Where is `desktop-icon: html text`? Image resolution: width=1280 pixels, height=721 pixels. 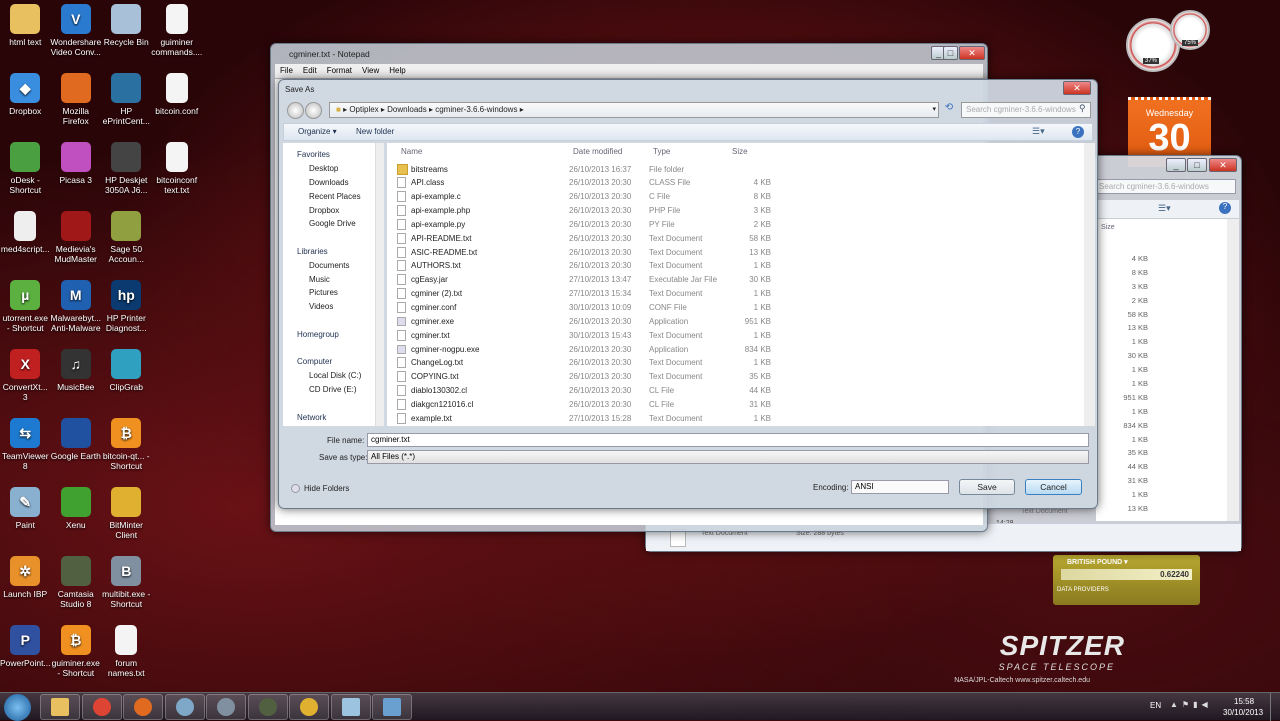
desktop-icon: html text is located at coordinates (25, 38).